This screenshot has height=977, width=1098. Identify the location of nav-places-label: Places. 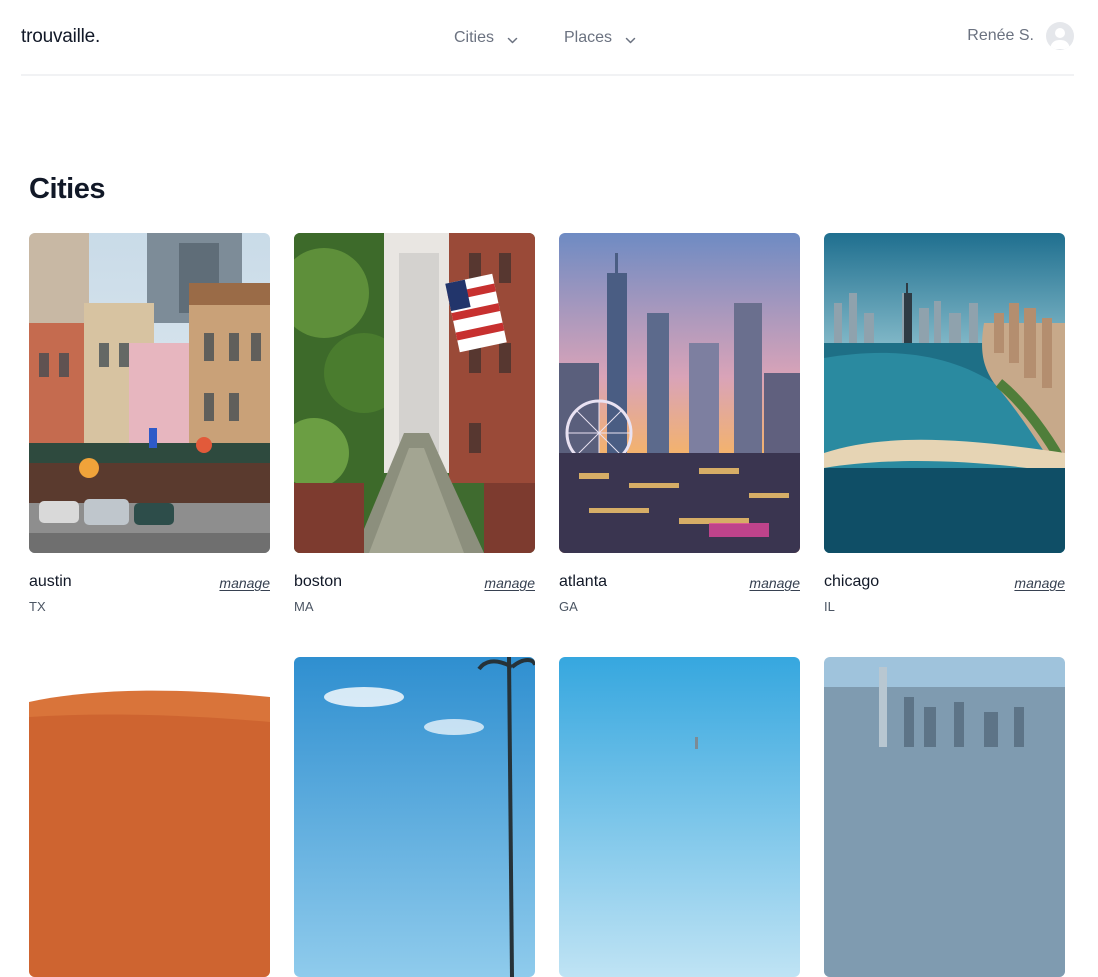
(588, 37).